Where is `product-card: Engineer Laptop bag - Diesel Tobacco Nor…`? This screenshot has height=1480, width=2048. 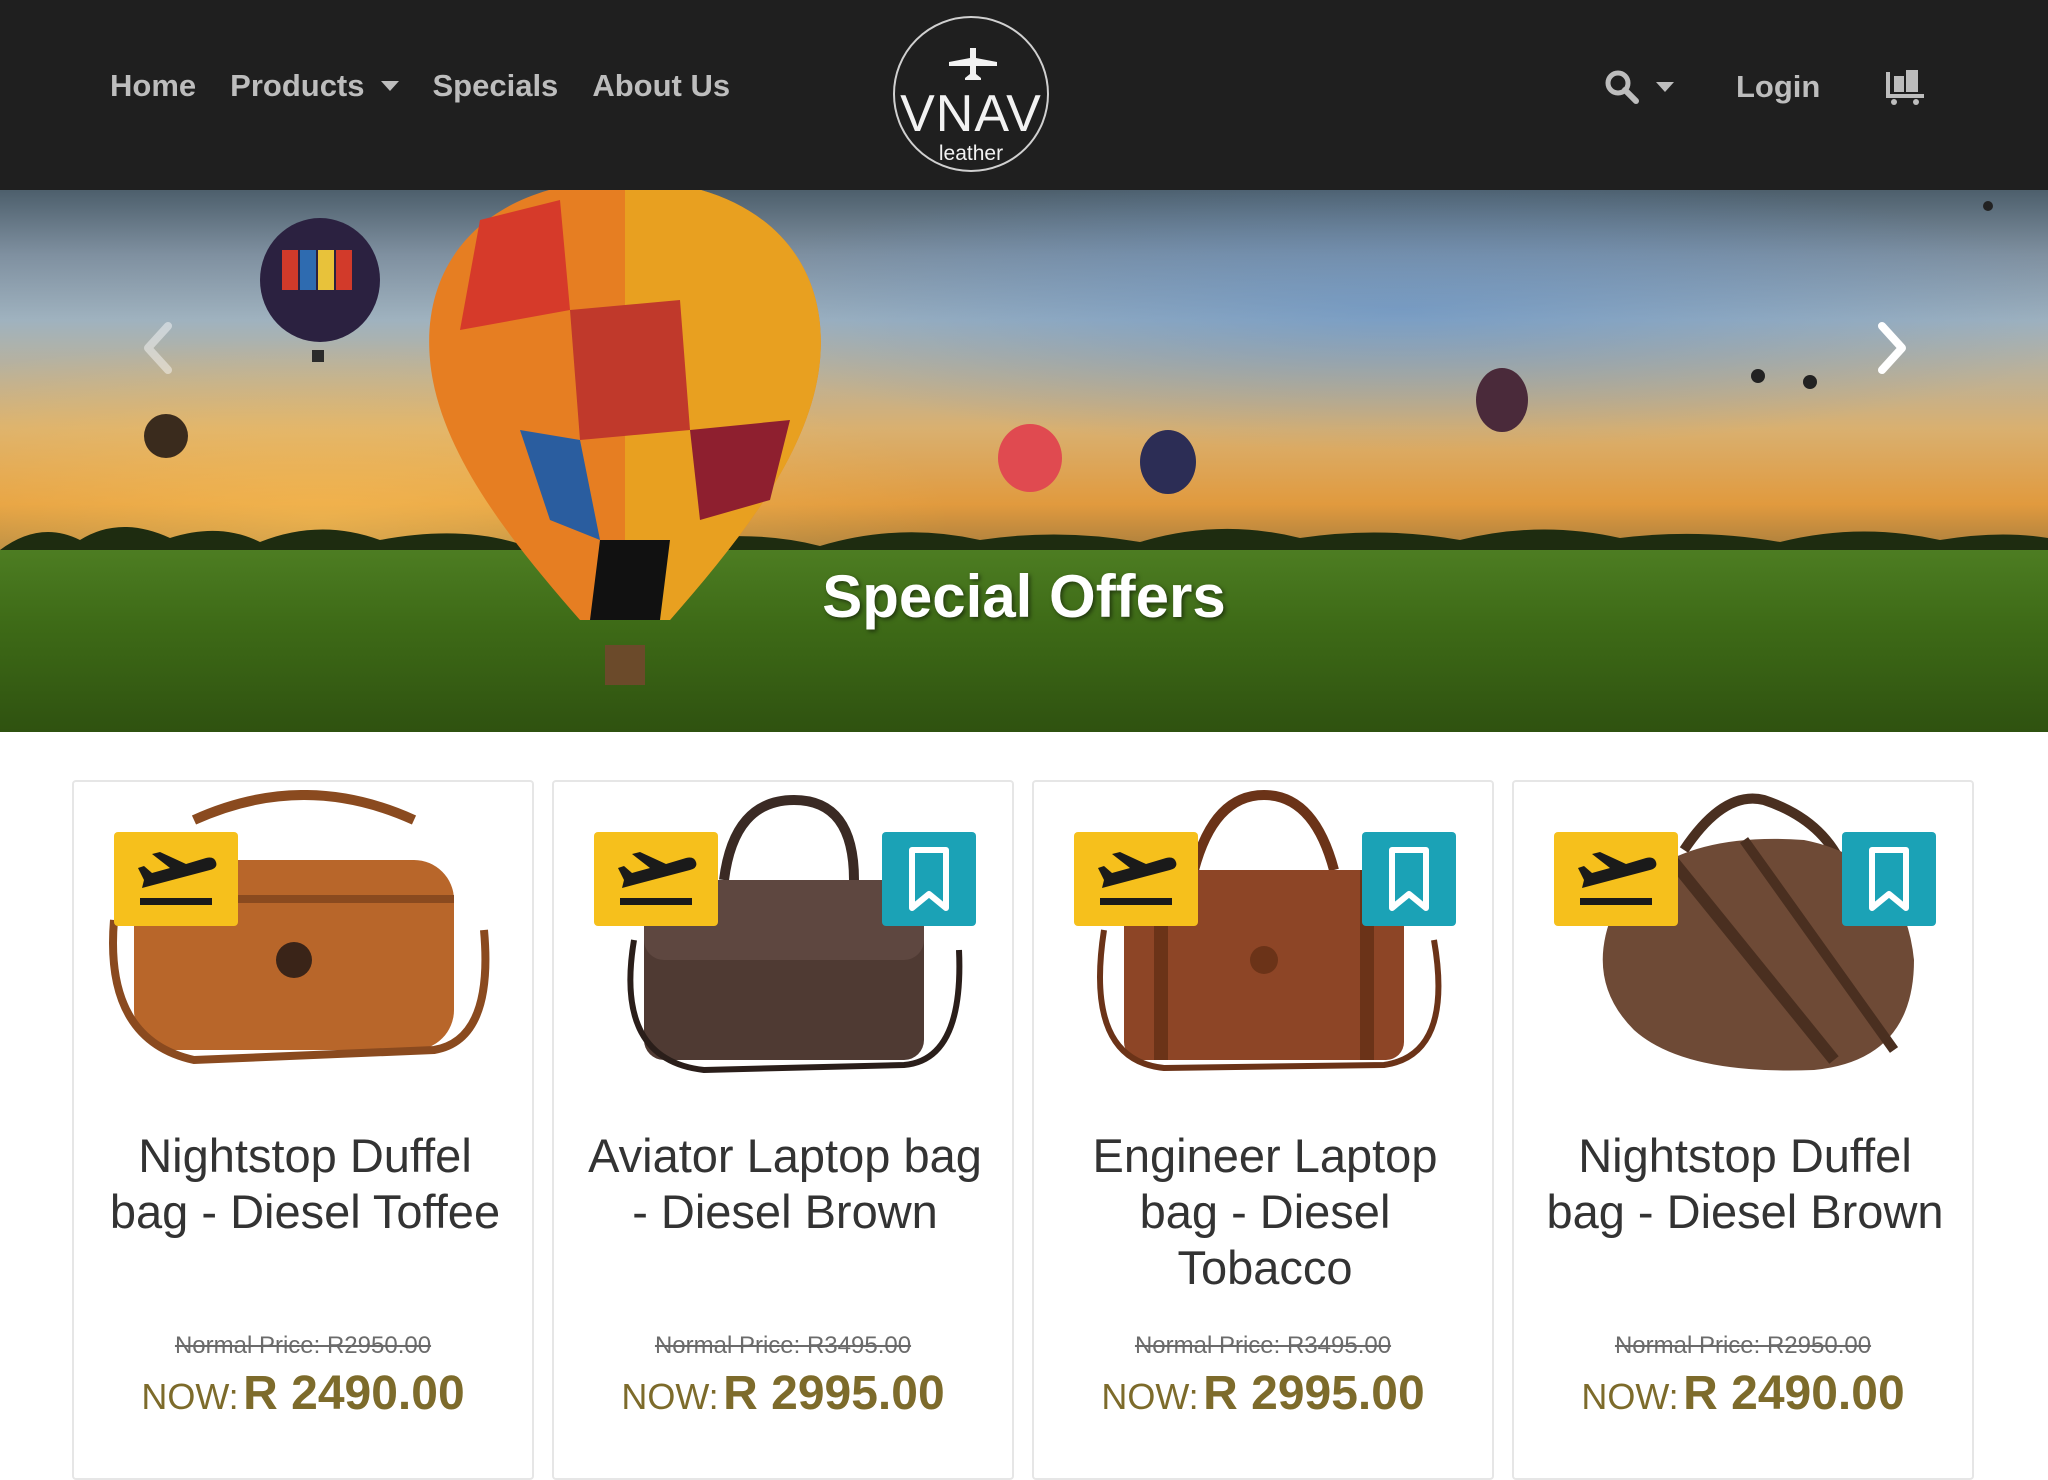
product-card: Engineer Laptop bag - Diesel Tobacco Nor… is located at coordinates (1263, 1130).